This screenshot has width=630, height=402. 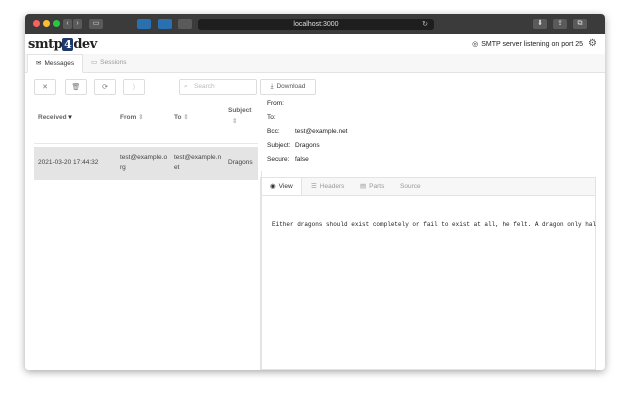 I want to click on tab-view: ◉ View, so click(x=281, y=186).